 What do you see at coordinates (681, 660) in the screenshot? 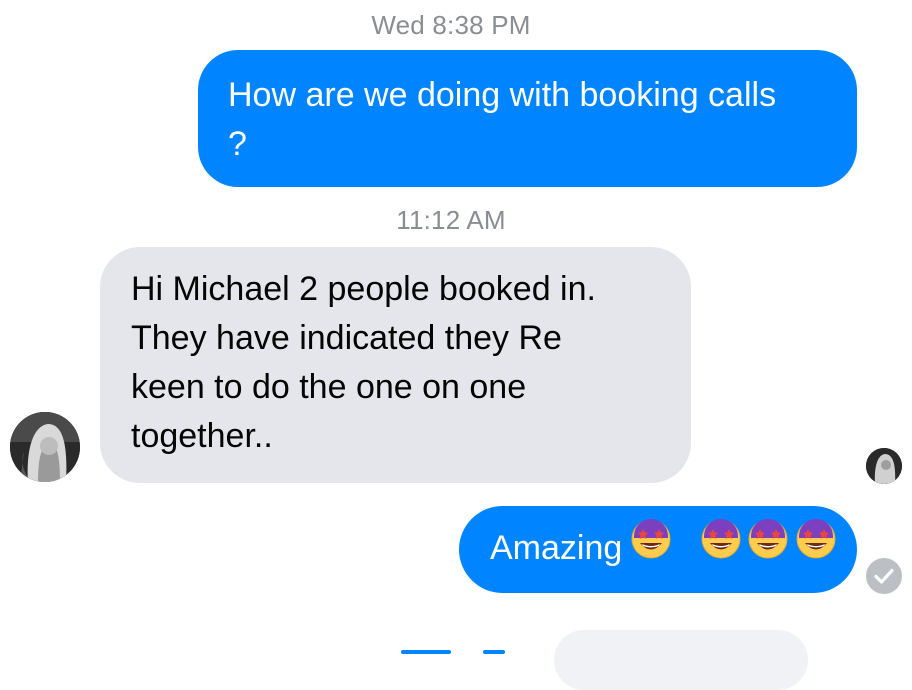
I see `incoming-message-bubble-partial` at bounding box center [681, 660].